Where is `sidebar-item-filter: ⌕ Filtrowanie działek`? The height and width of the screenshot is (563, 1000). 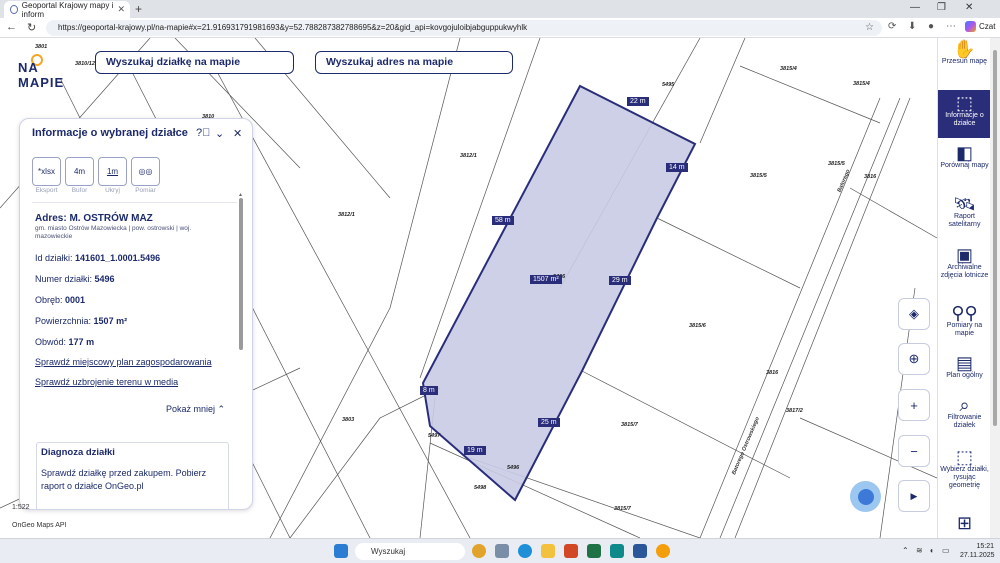 sidebar-item-filter: ⌕ Filtrowanie działek is located at coordinates (964, 418).